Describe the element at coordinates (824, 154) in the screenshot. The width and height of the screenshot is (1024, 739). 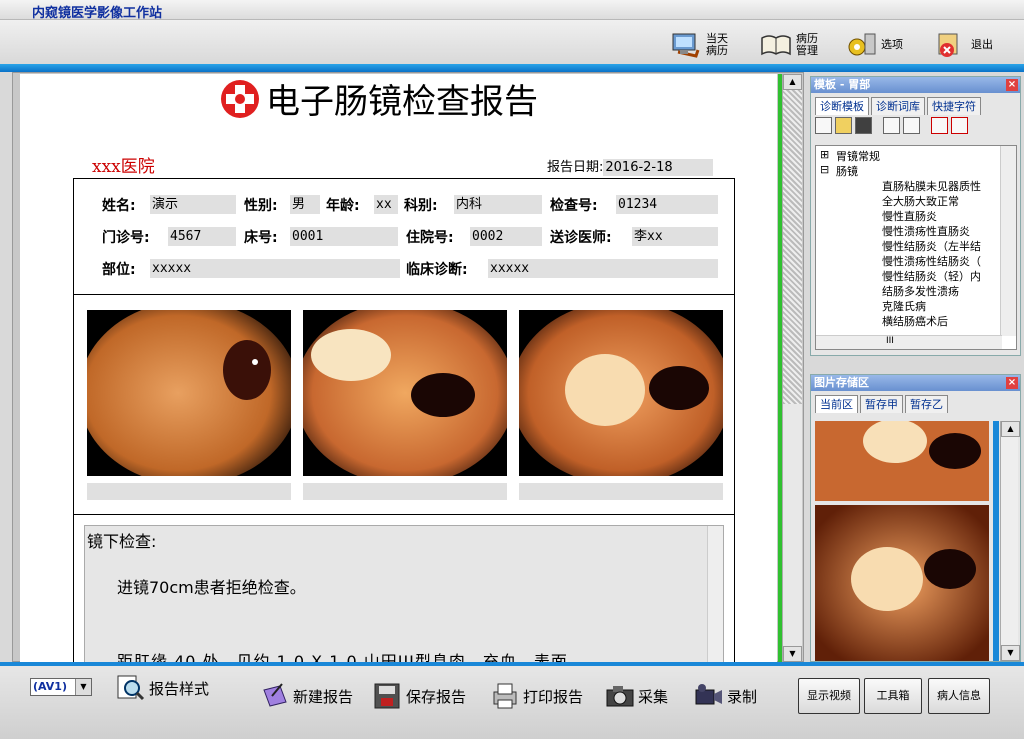
I see `tree-expand-icon: ⊞` at that location.